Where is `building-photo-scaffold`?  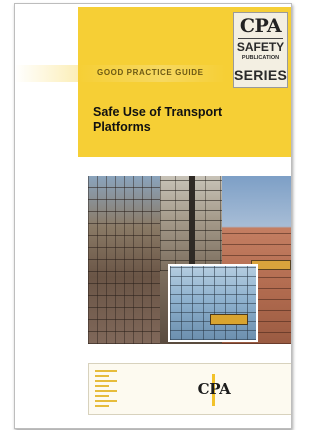 building-photo-scaffold is located at coordinates (124, 260).